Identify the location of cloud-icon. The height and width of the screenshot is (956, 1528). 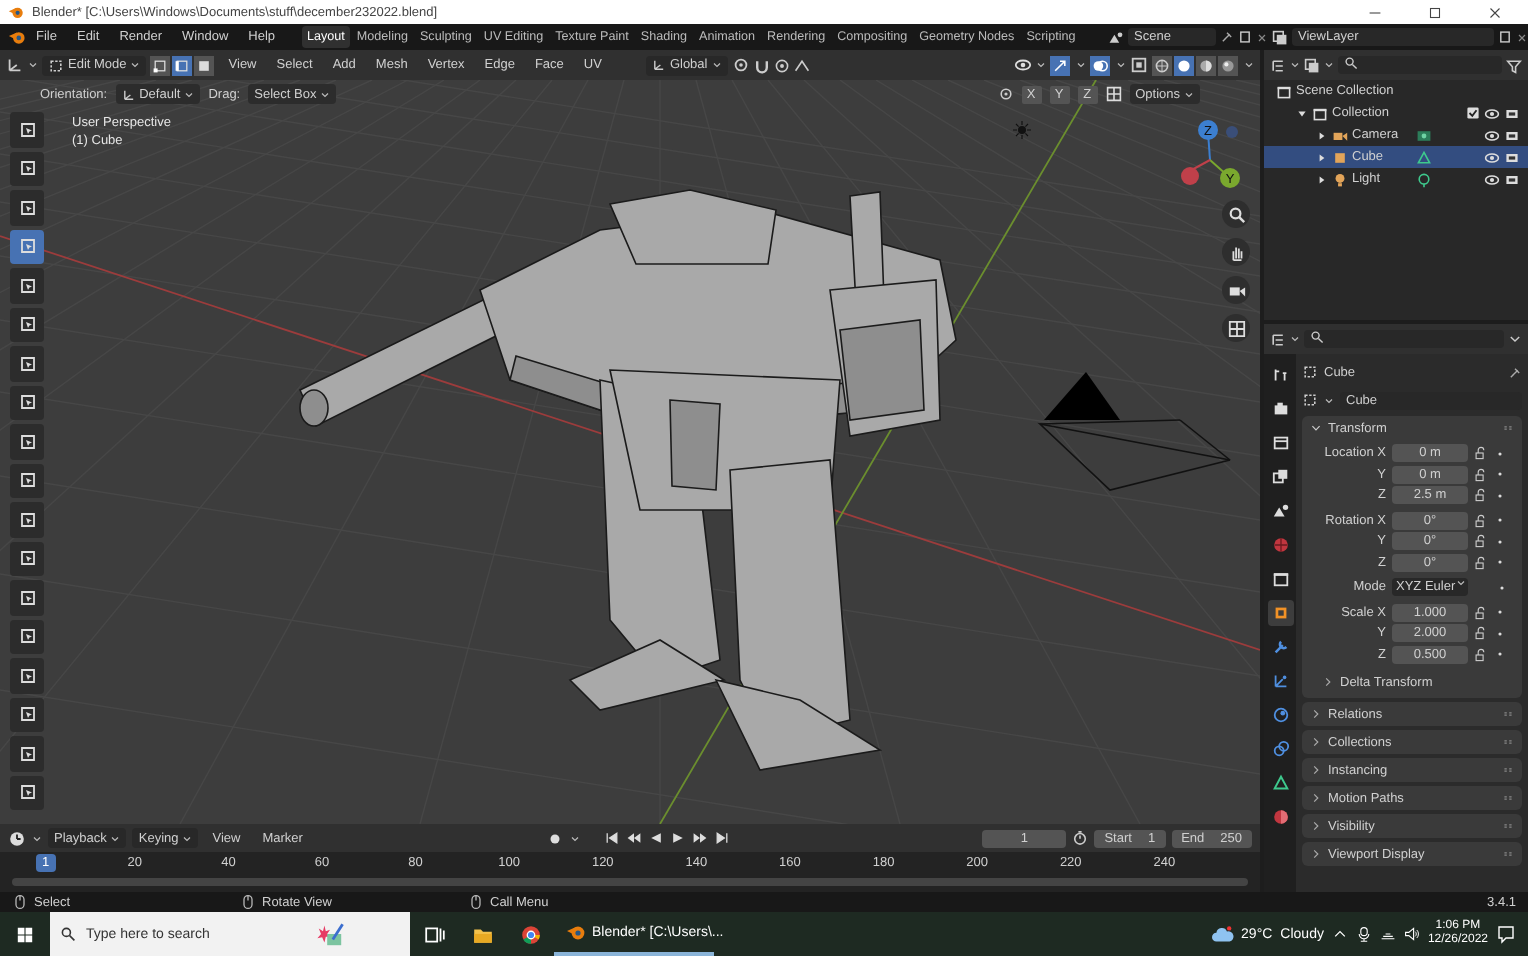
(1222, 934).